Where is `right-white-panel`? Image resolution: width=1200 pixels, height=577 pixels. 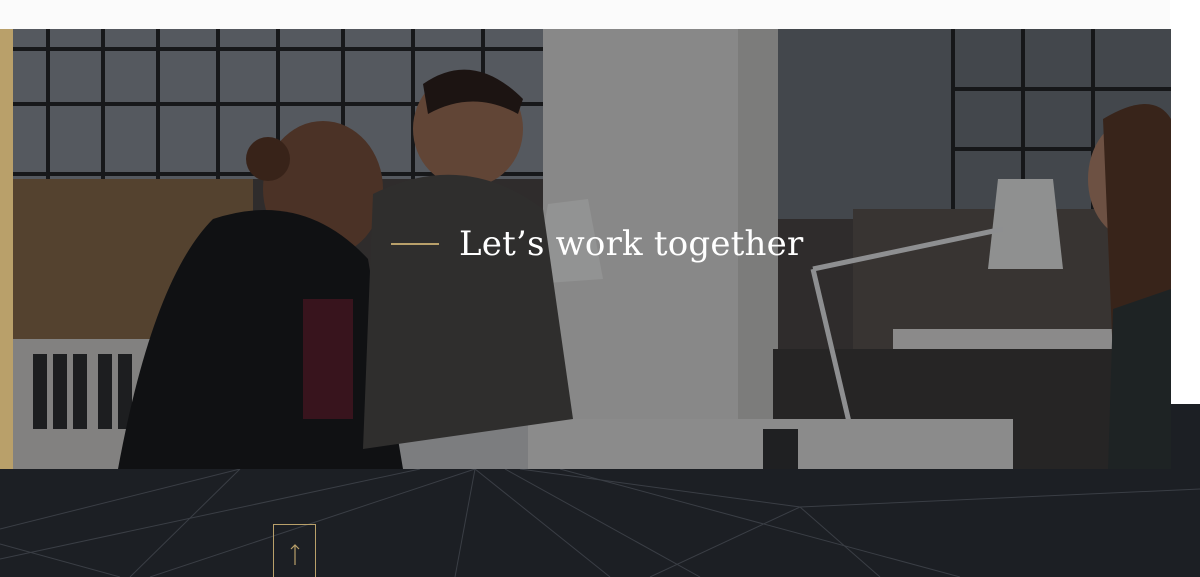
right-white-panel is located at coordinates (1185, 202).